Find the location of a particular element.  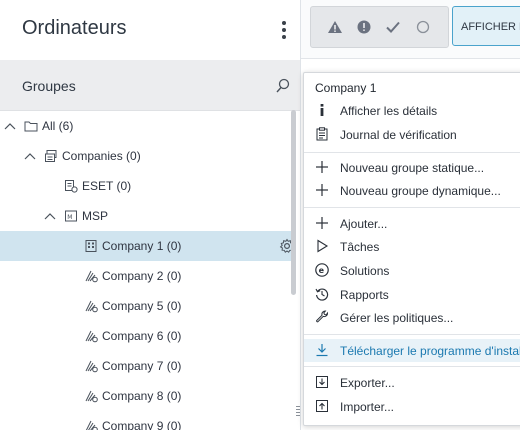

warning-triangle-icon is located at coordinates (335, 27).